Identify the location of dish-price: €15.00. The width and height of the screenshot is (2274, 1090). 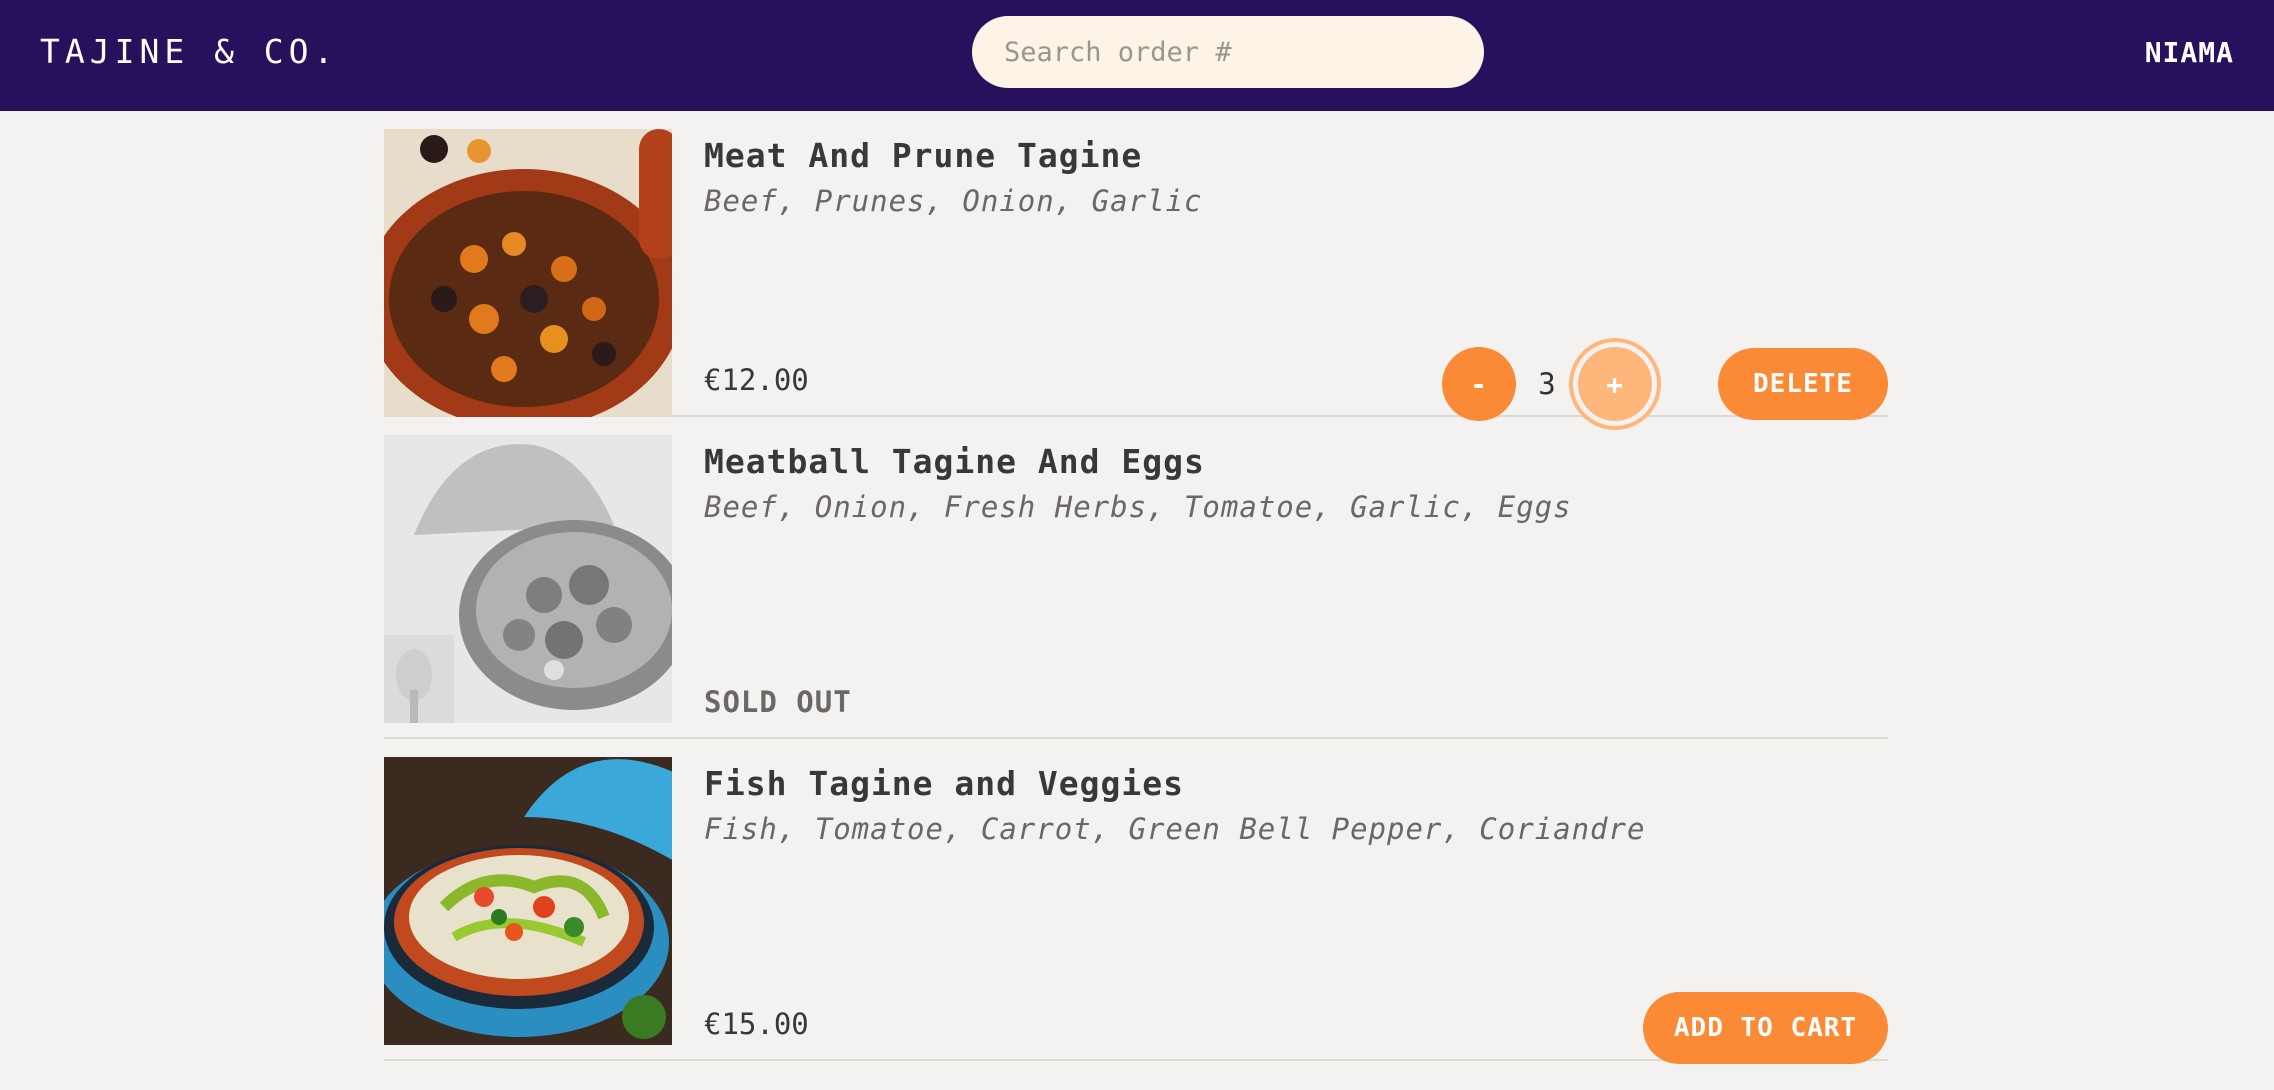
(756, 1024).